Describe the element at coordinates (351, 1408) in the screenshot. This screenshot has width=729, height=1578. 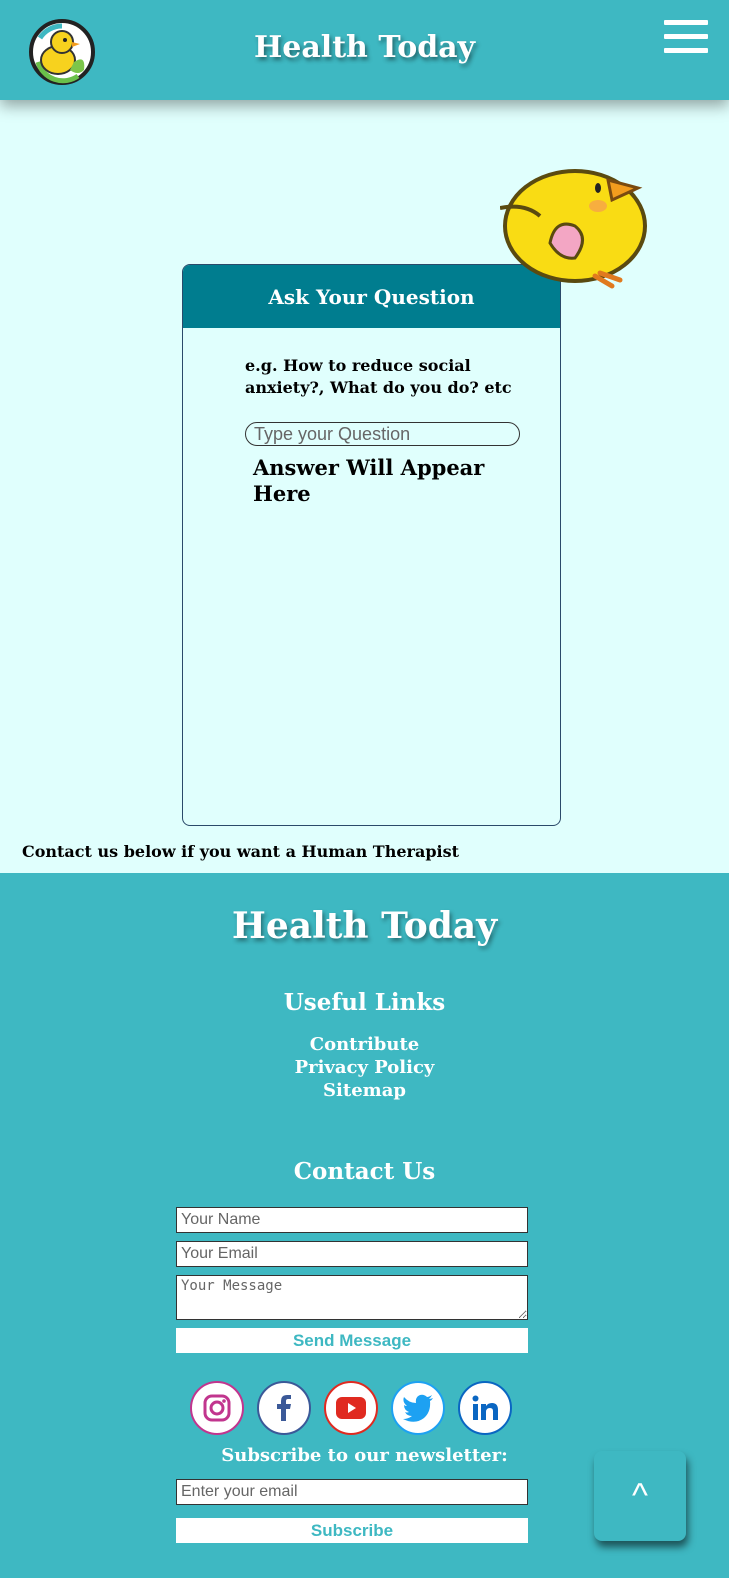
I see `youtube-icon` at that location.